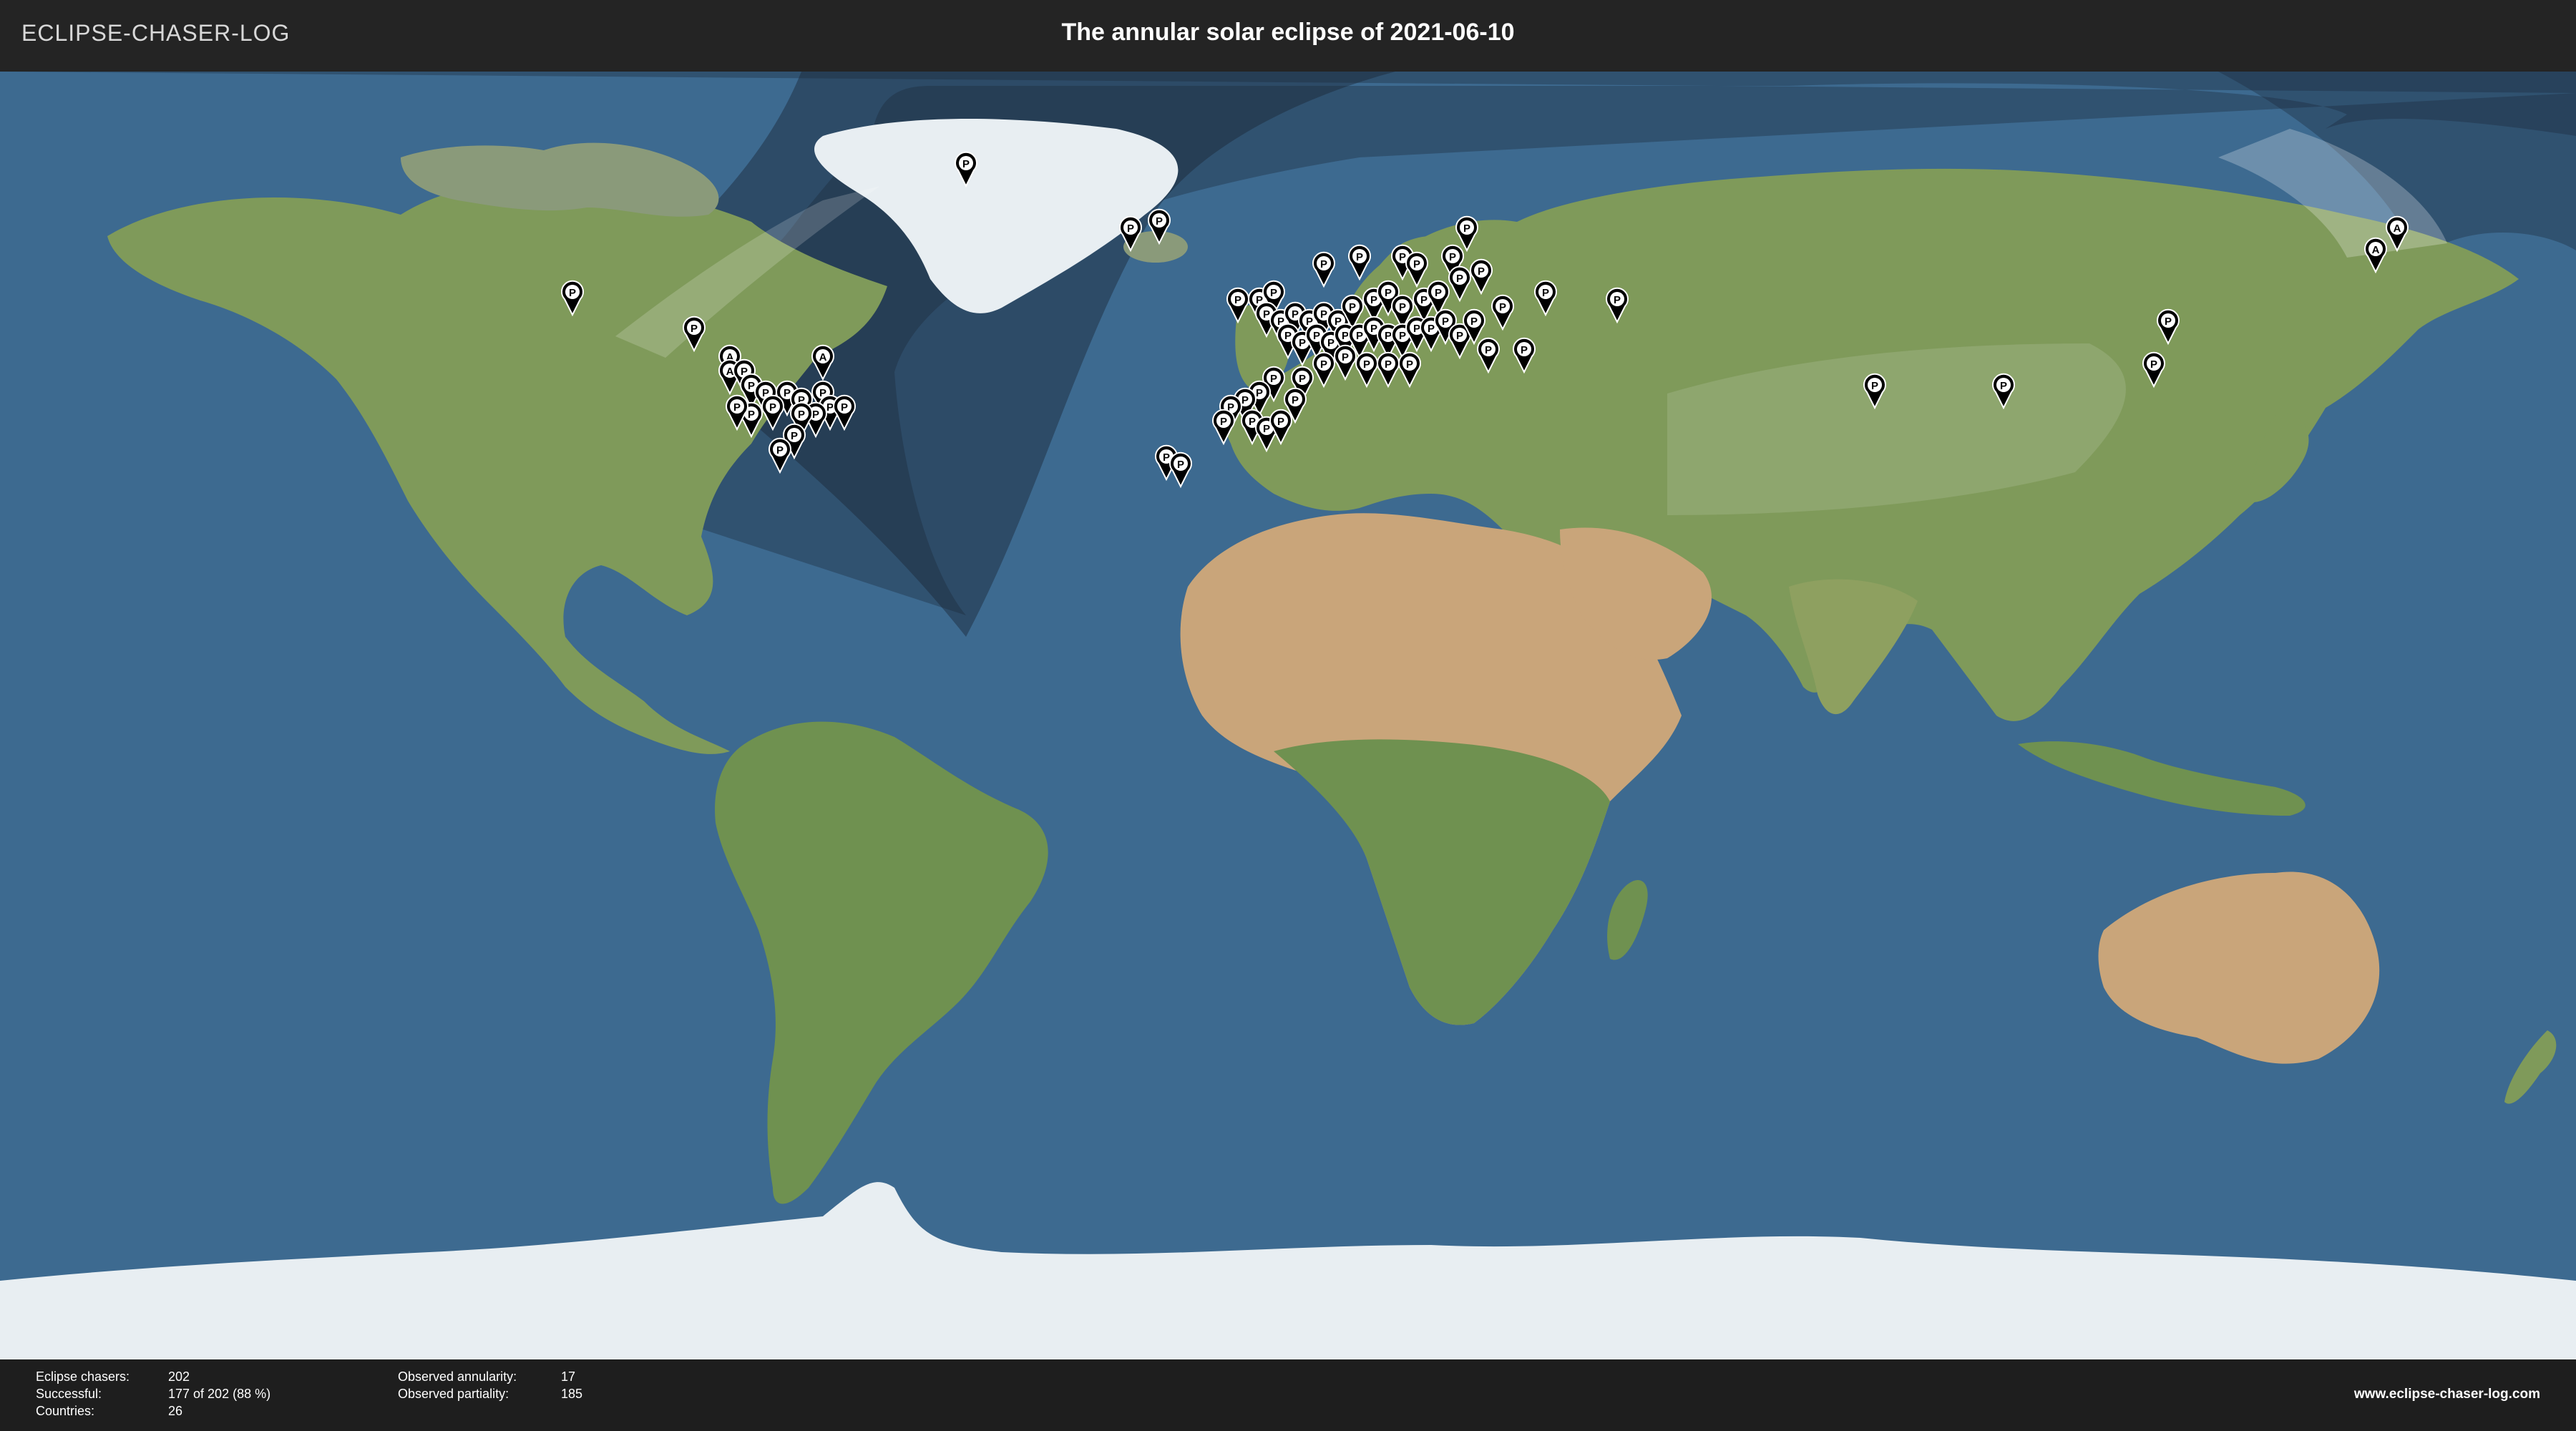 This screenshot has height=1431, width=2576. What do you see at coordinates (65, 1411) in the screenshot?
I see `stat-label: Countries:` at bounding box center [65, 1411].